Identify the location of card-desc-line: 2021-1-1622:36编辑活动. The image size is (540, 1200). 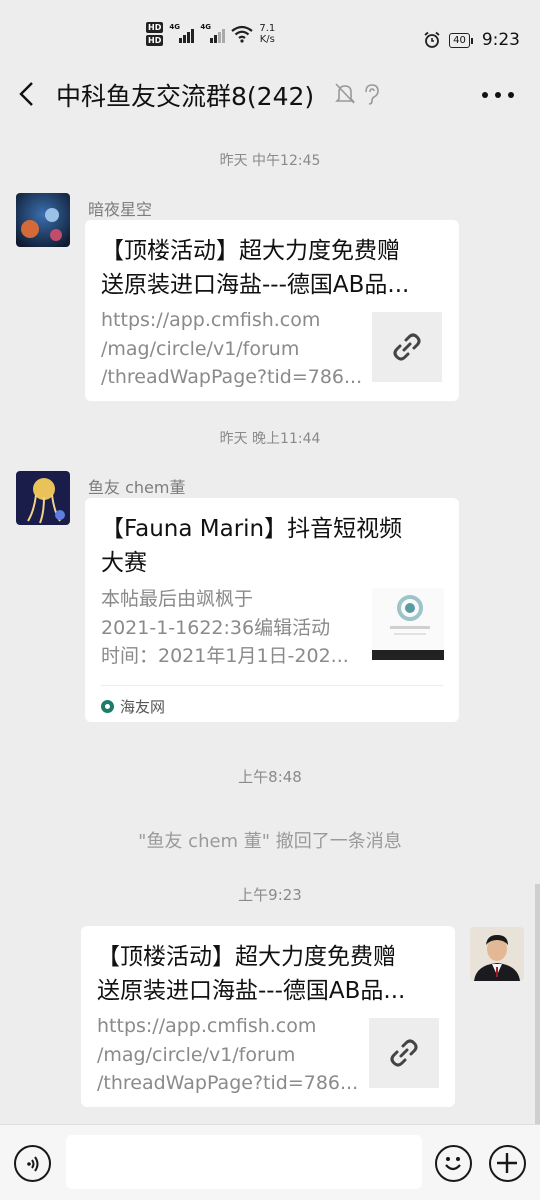
(216, 627).